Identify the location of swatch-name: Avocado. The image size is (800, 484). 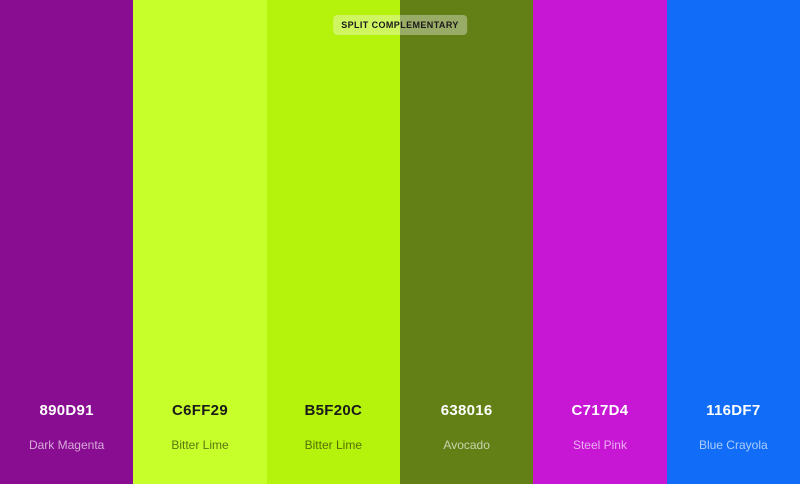
(466, 445).